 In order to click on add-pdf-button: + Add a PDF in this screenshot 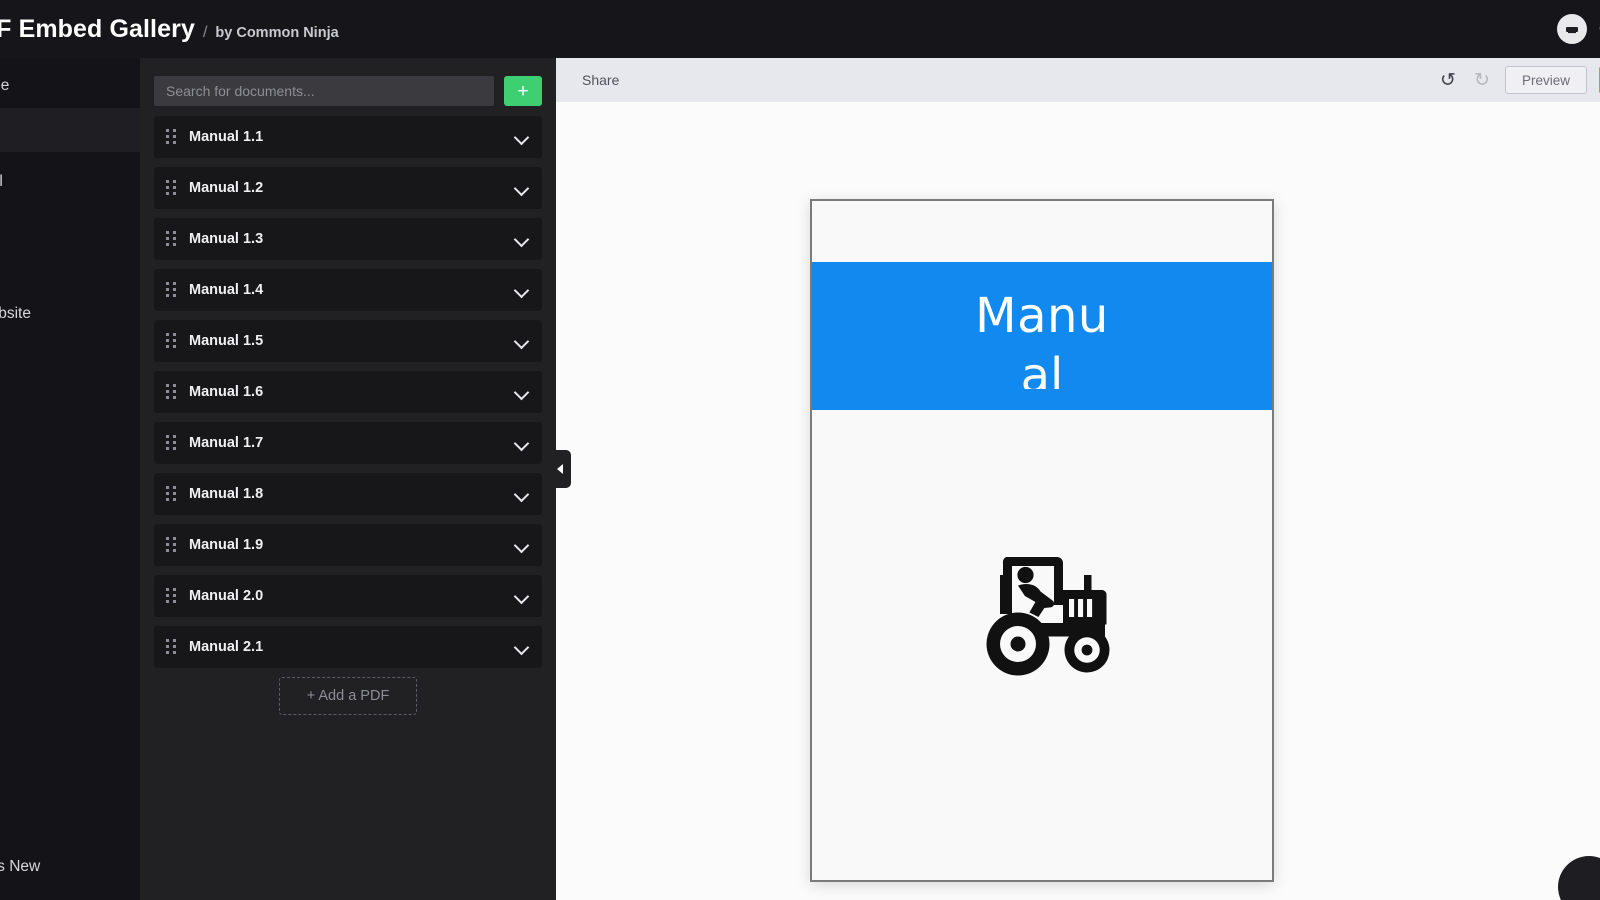, I will do `click(348, 696)`.